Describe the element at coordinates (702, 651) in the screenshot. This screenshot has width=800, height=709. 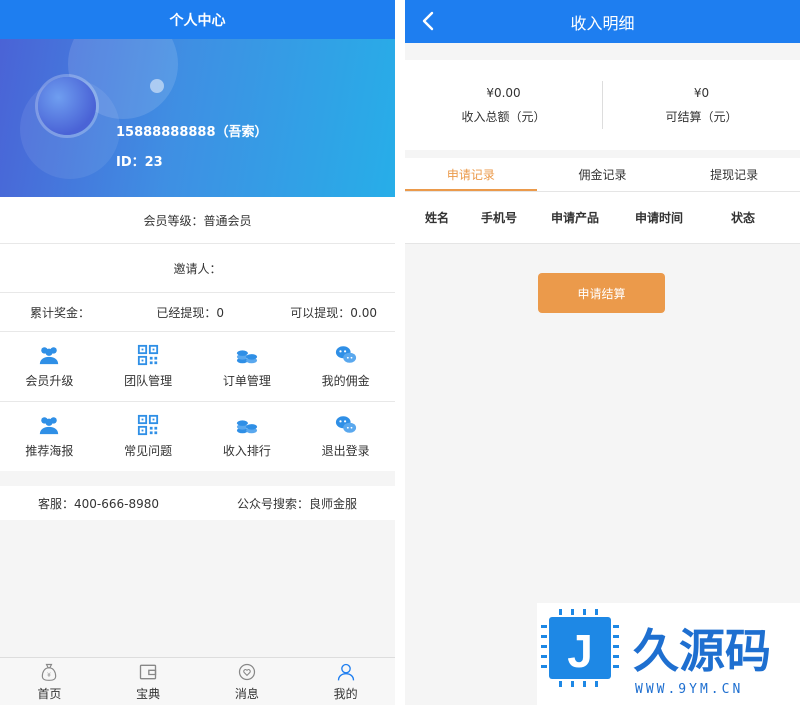
I see `svg-text: 久源码` at that location.